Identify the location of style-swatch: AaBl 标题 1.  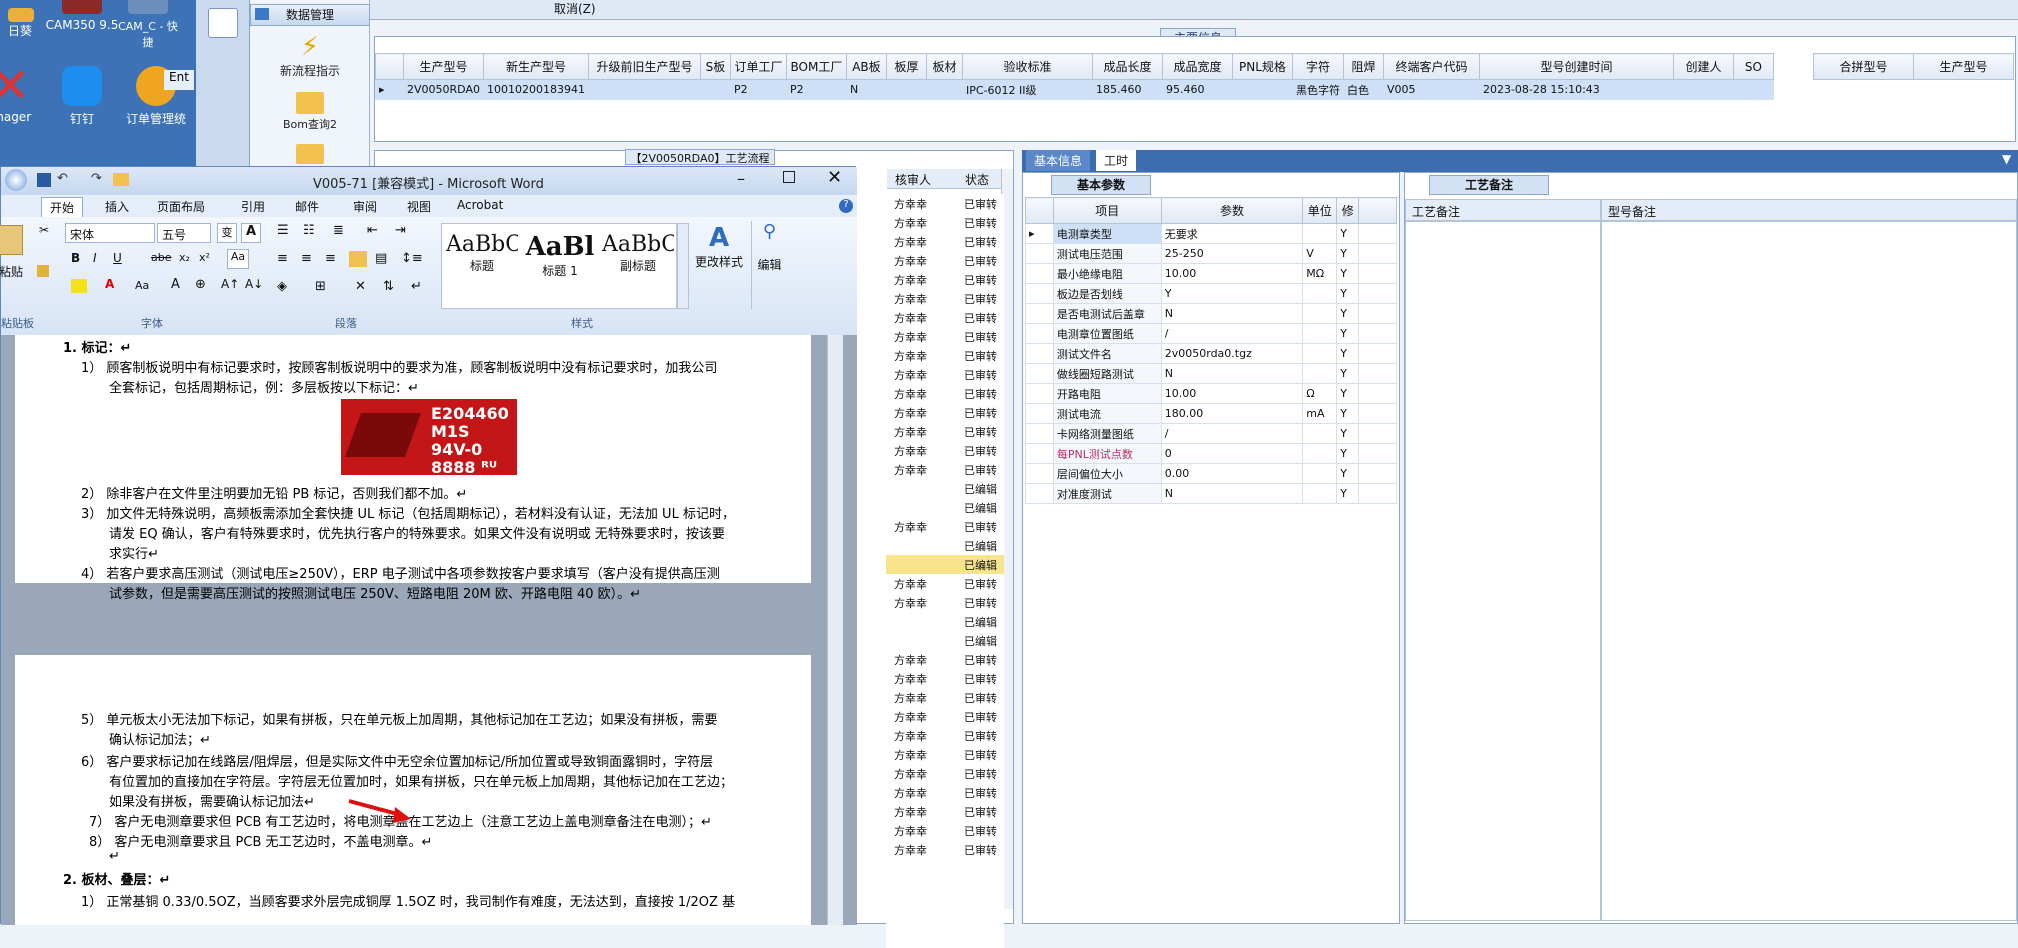
(560, 255).